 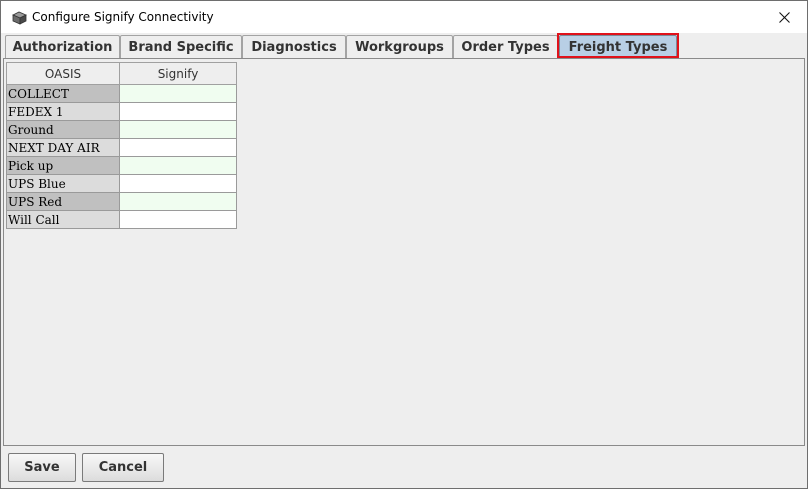 I want to click on table-row: Pick up, so click(x=121, y=165).